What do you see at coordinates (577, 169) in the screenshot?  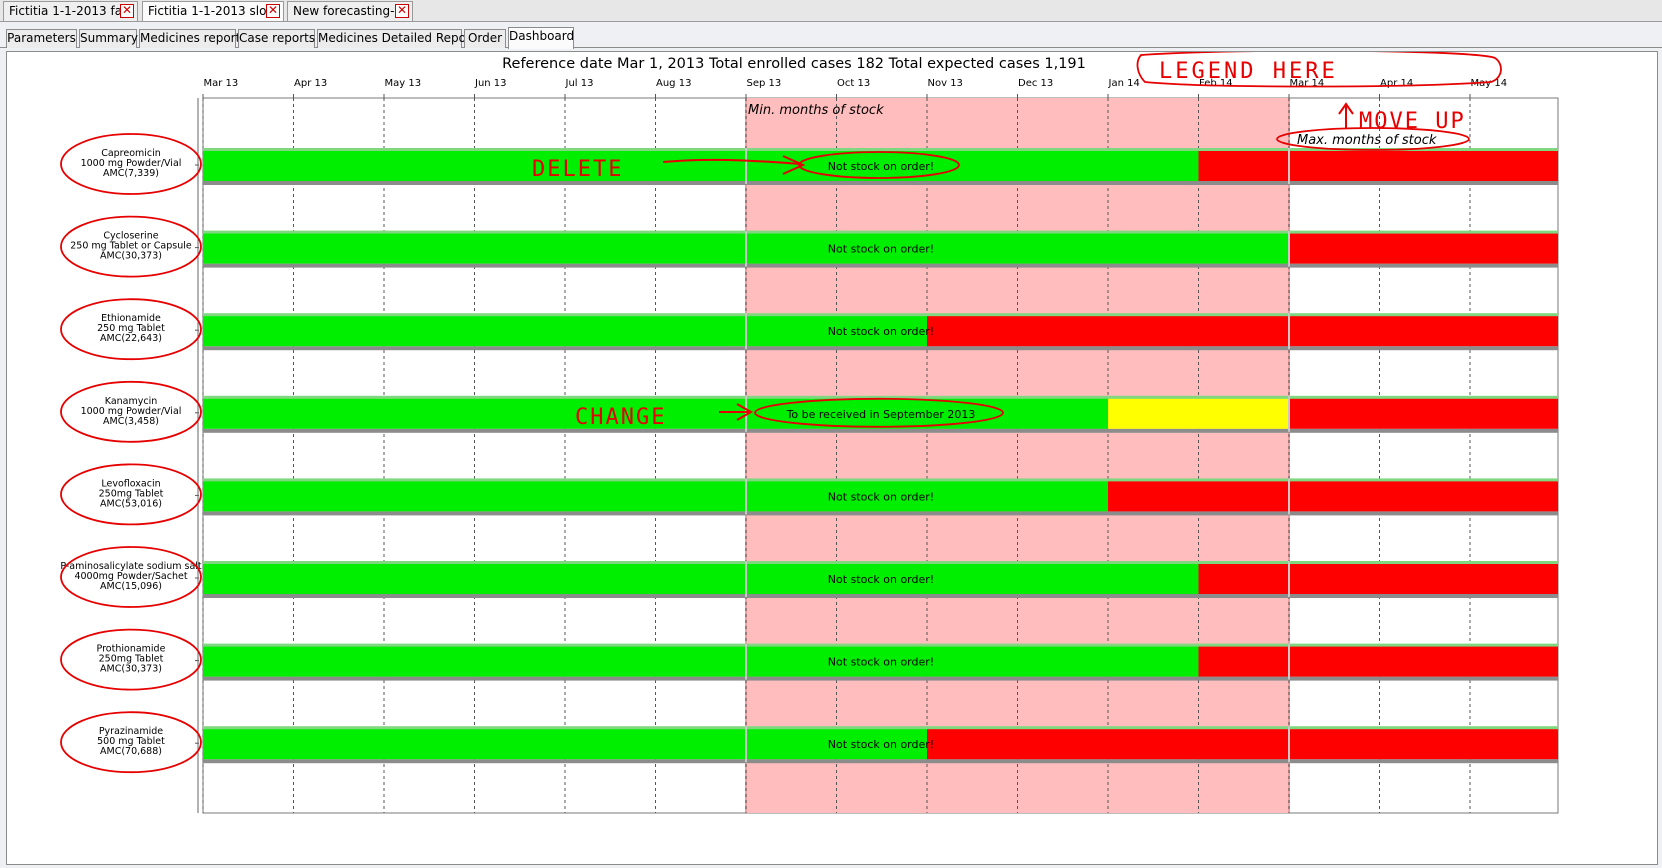 I see `ink-delete-text: DELETE` at bounding box center [577, 169].